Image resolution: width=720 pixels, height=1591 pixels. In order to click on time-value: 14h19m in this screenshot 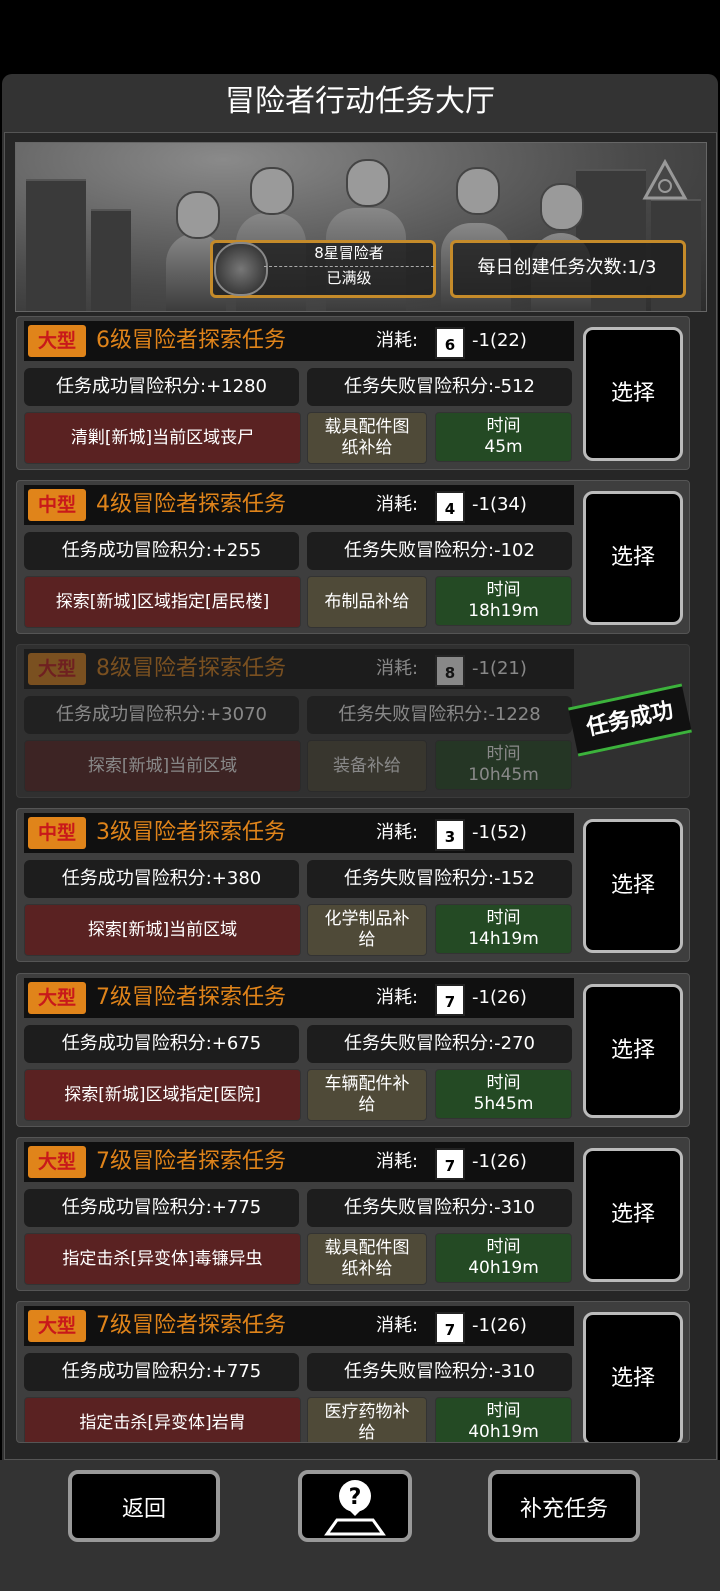, I will do `click(503, 939)`.